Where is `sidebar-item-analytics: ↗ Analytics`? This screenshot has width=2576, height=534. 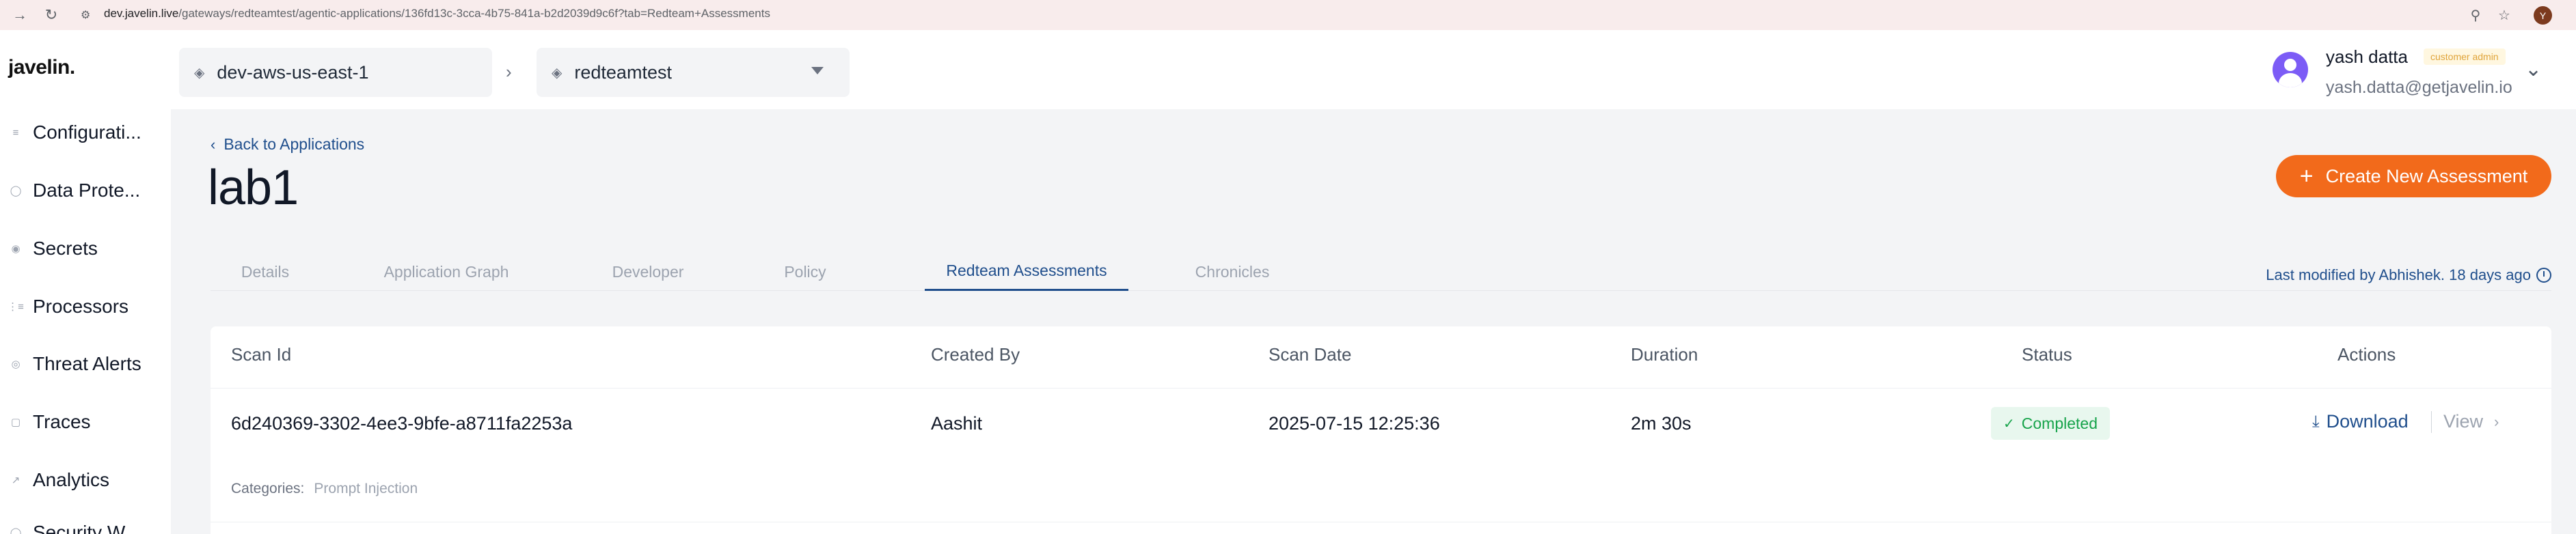 sidebar-item-analytics: ↗ Analytics is located at coordinates (59, 480).